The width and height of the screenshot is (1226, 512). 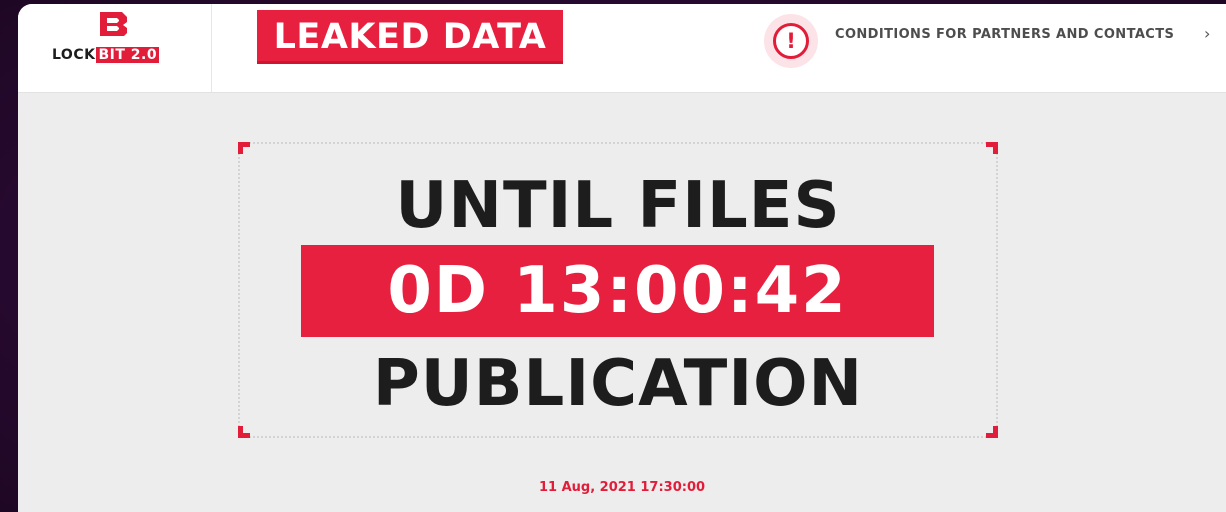 I want to click on logo-wordmark: LOCK BIT 2.0, so click(x=106, y=55).